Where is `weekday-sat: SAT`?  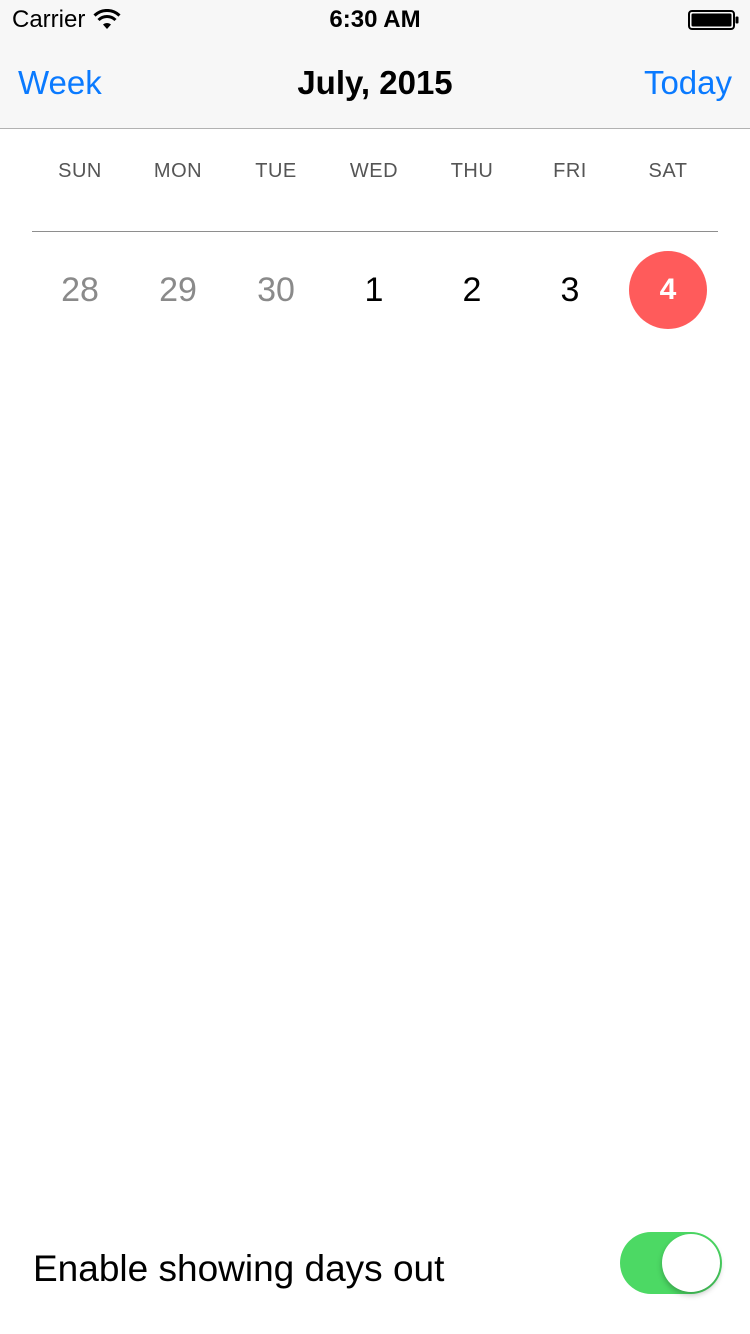
weekday-sat: SAT is located at coordinates (668, 171).